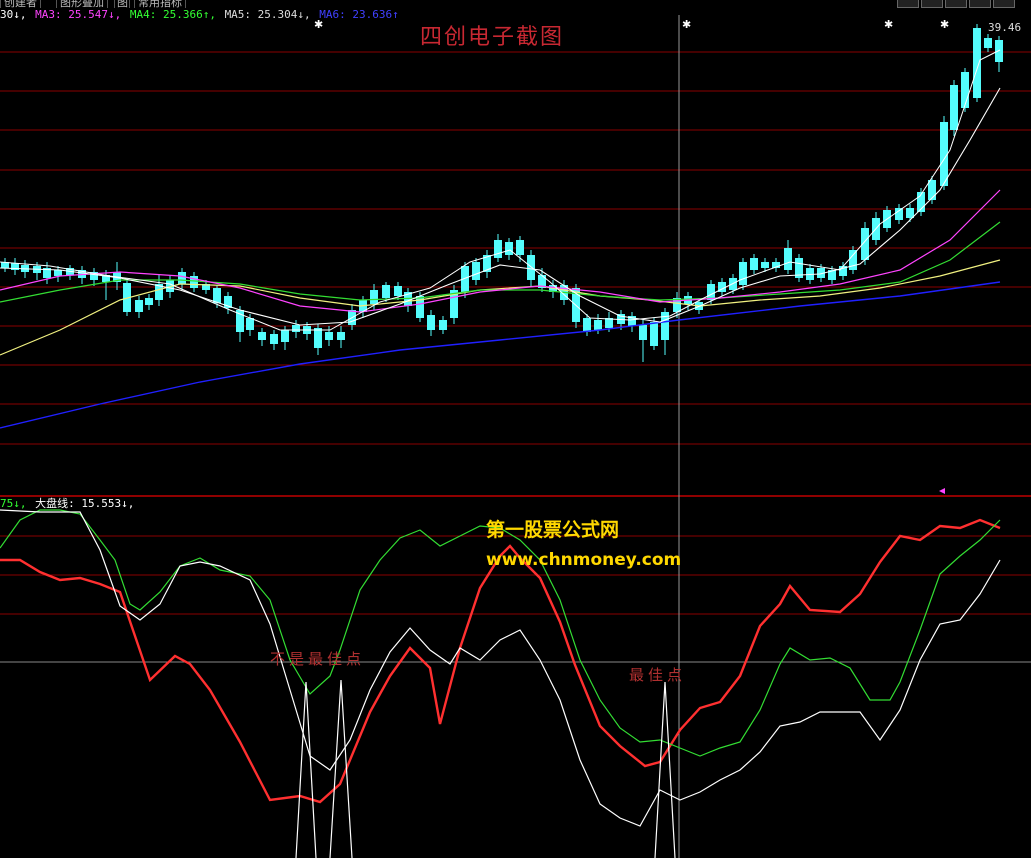 The width and height of the screenshot is (1031, 858). What do you see at coordinates (658, 675) in the screenshot?
I see `annotation-best-point: 最佳点` at bounding box center [658, 675].